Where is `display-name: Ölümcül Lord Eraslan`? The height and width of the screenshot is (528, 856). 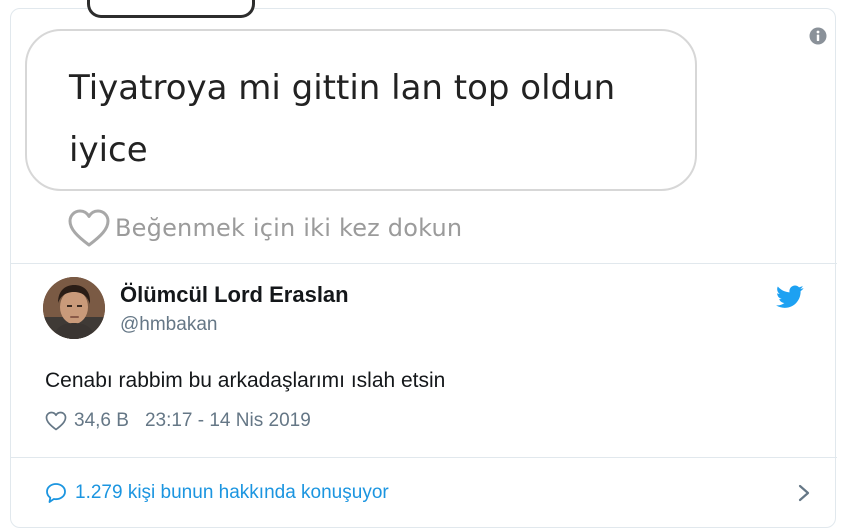 display-name: Ölümcül Lord Eraslan is located at coordinates (234, 295).